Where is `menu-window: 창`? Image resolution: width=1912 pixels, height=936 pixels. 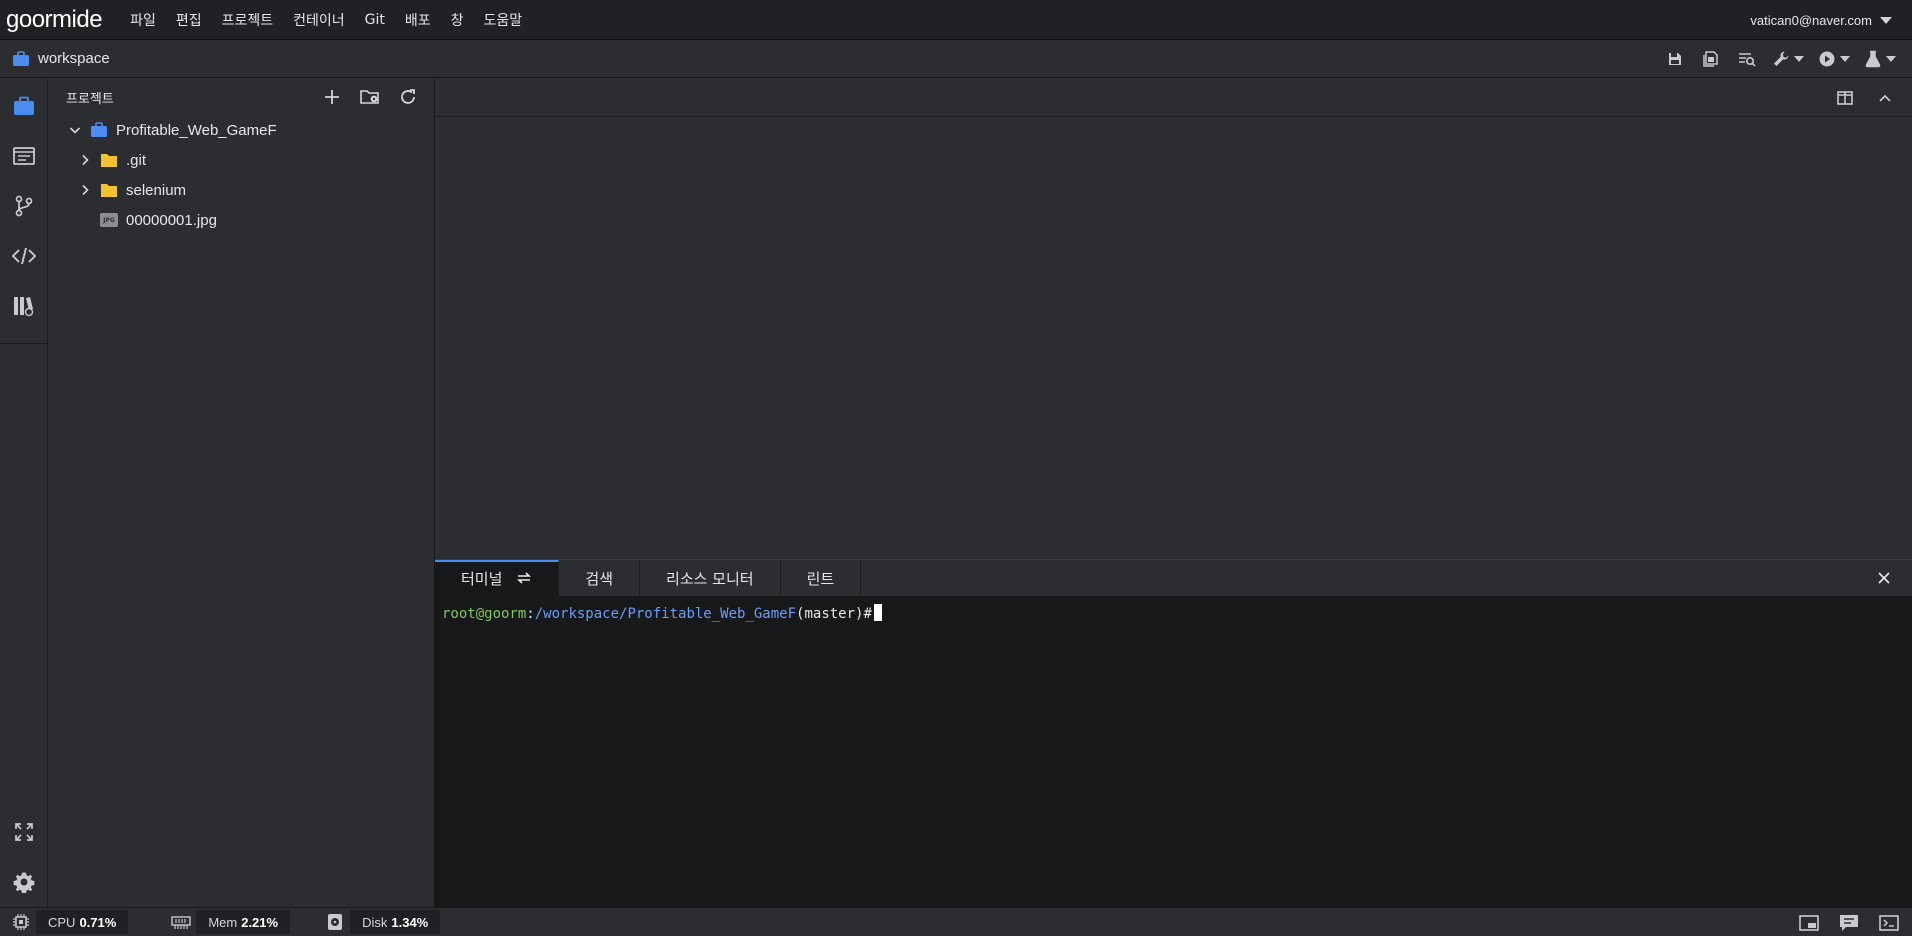 menu-window: 창 is located at coordinates (457, 20).